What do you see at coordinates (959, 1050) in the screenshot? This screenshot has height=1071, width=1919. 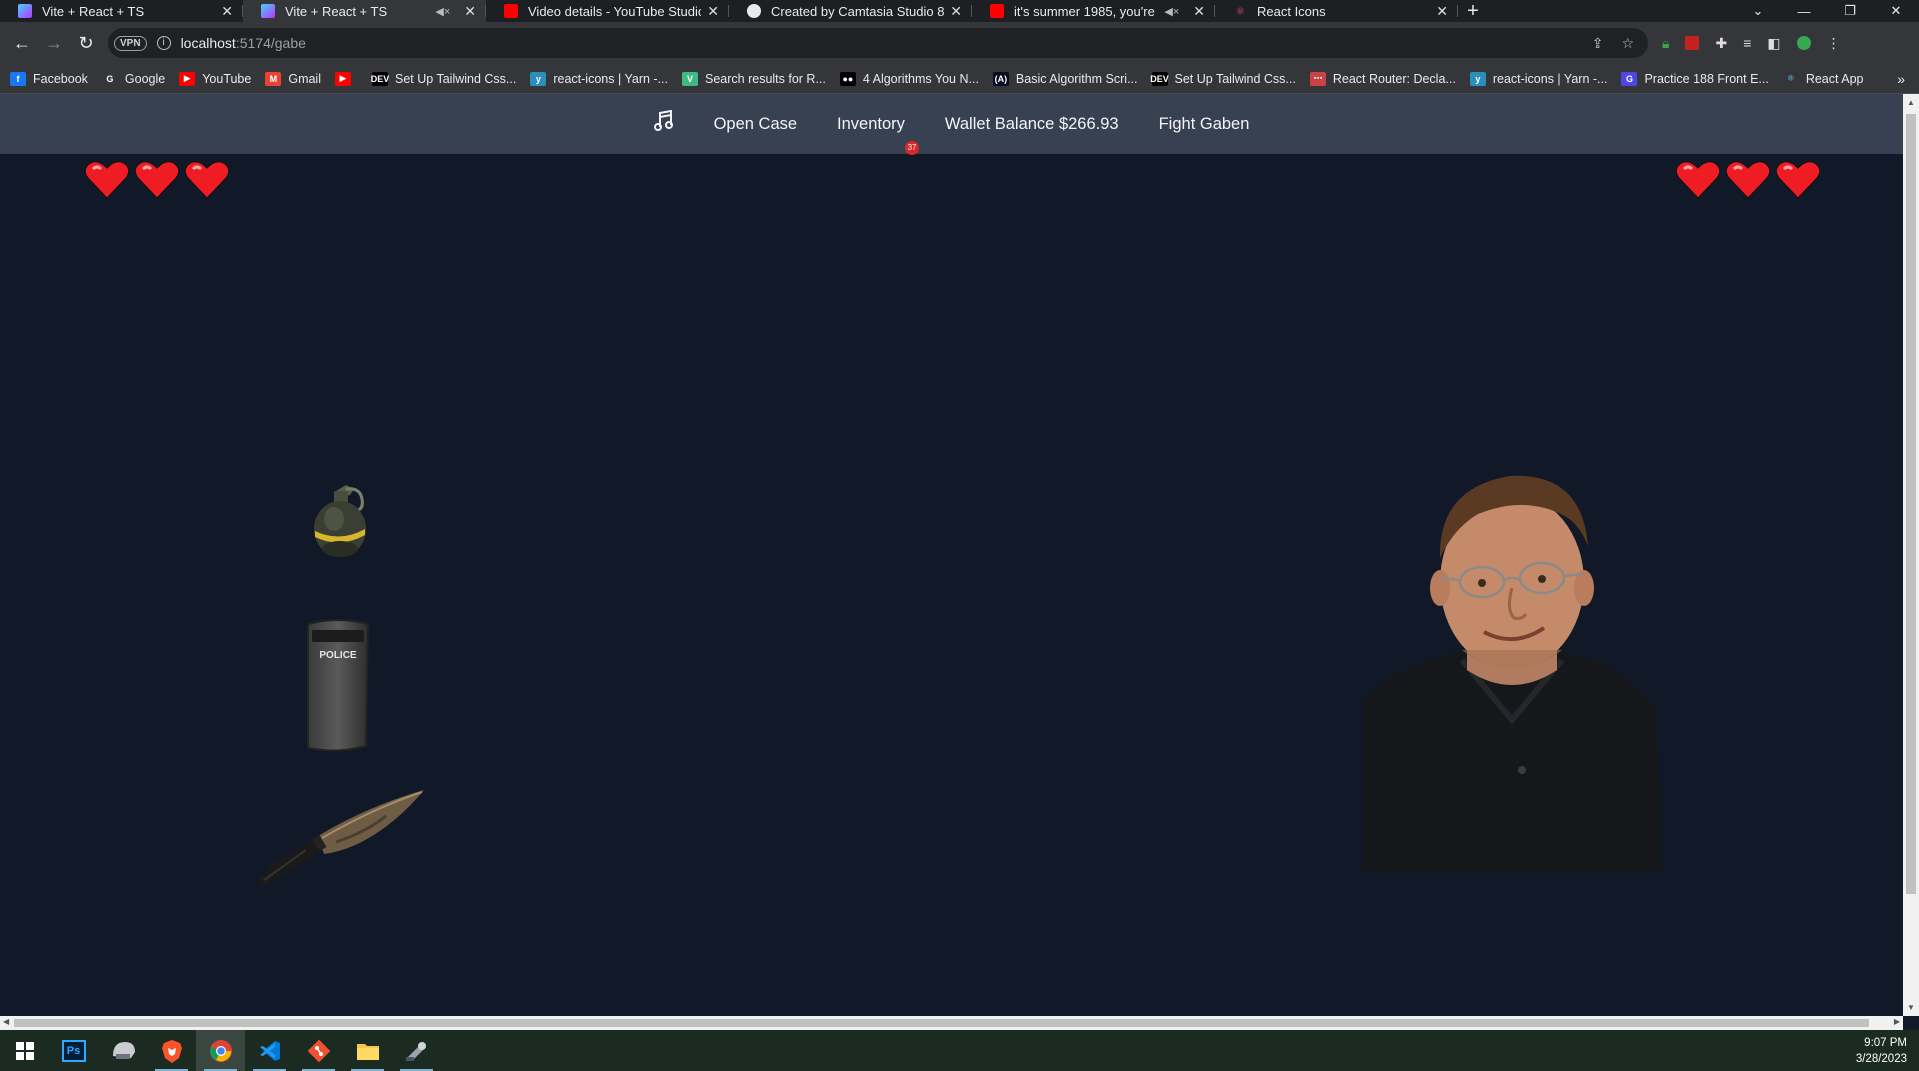 I see `windows-taskbar: Ps 9:07 PM 3/28/2023` at bounding box center [959, 1050].